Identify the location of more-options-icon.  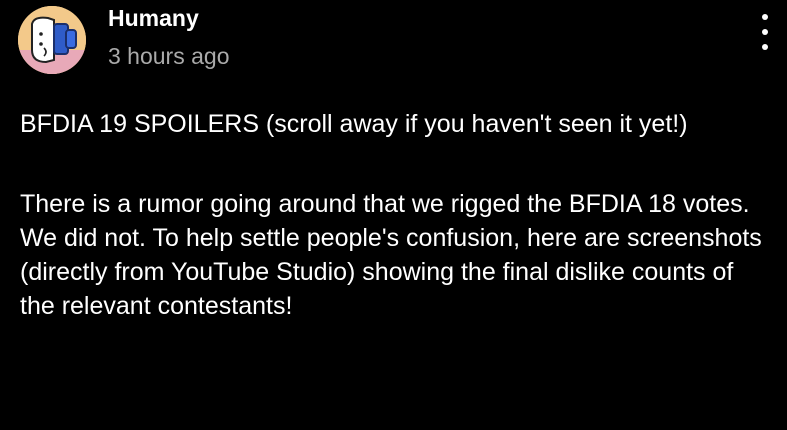
(765, 32).